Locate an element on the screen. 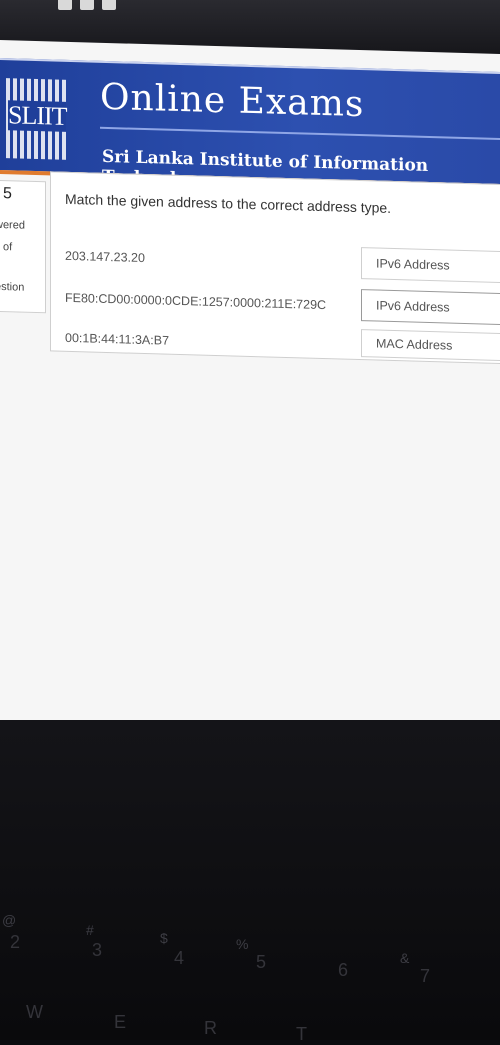 The height and width of the screenshot is (1045, 500). sidebar-label-question: estion is located at coordinates (12, 287).